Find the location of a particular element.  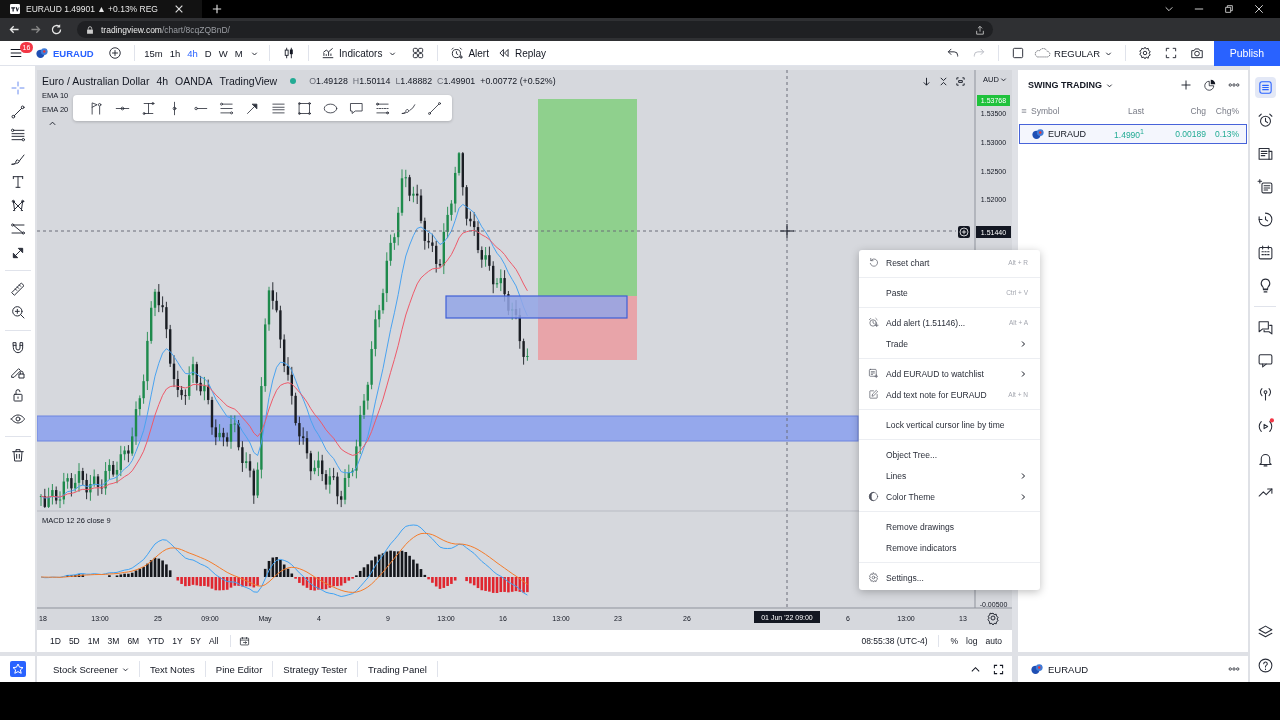

close-tab-icon is located at coordinates (178, 9).